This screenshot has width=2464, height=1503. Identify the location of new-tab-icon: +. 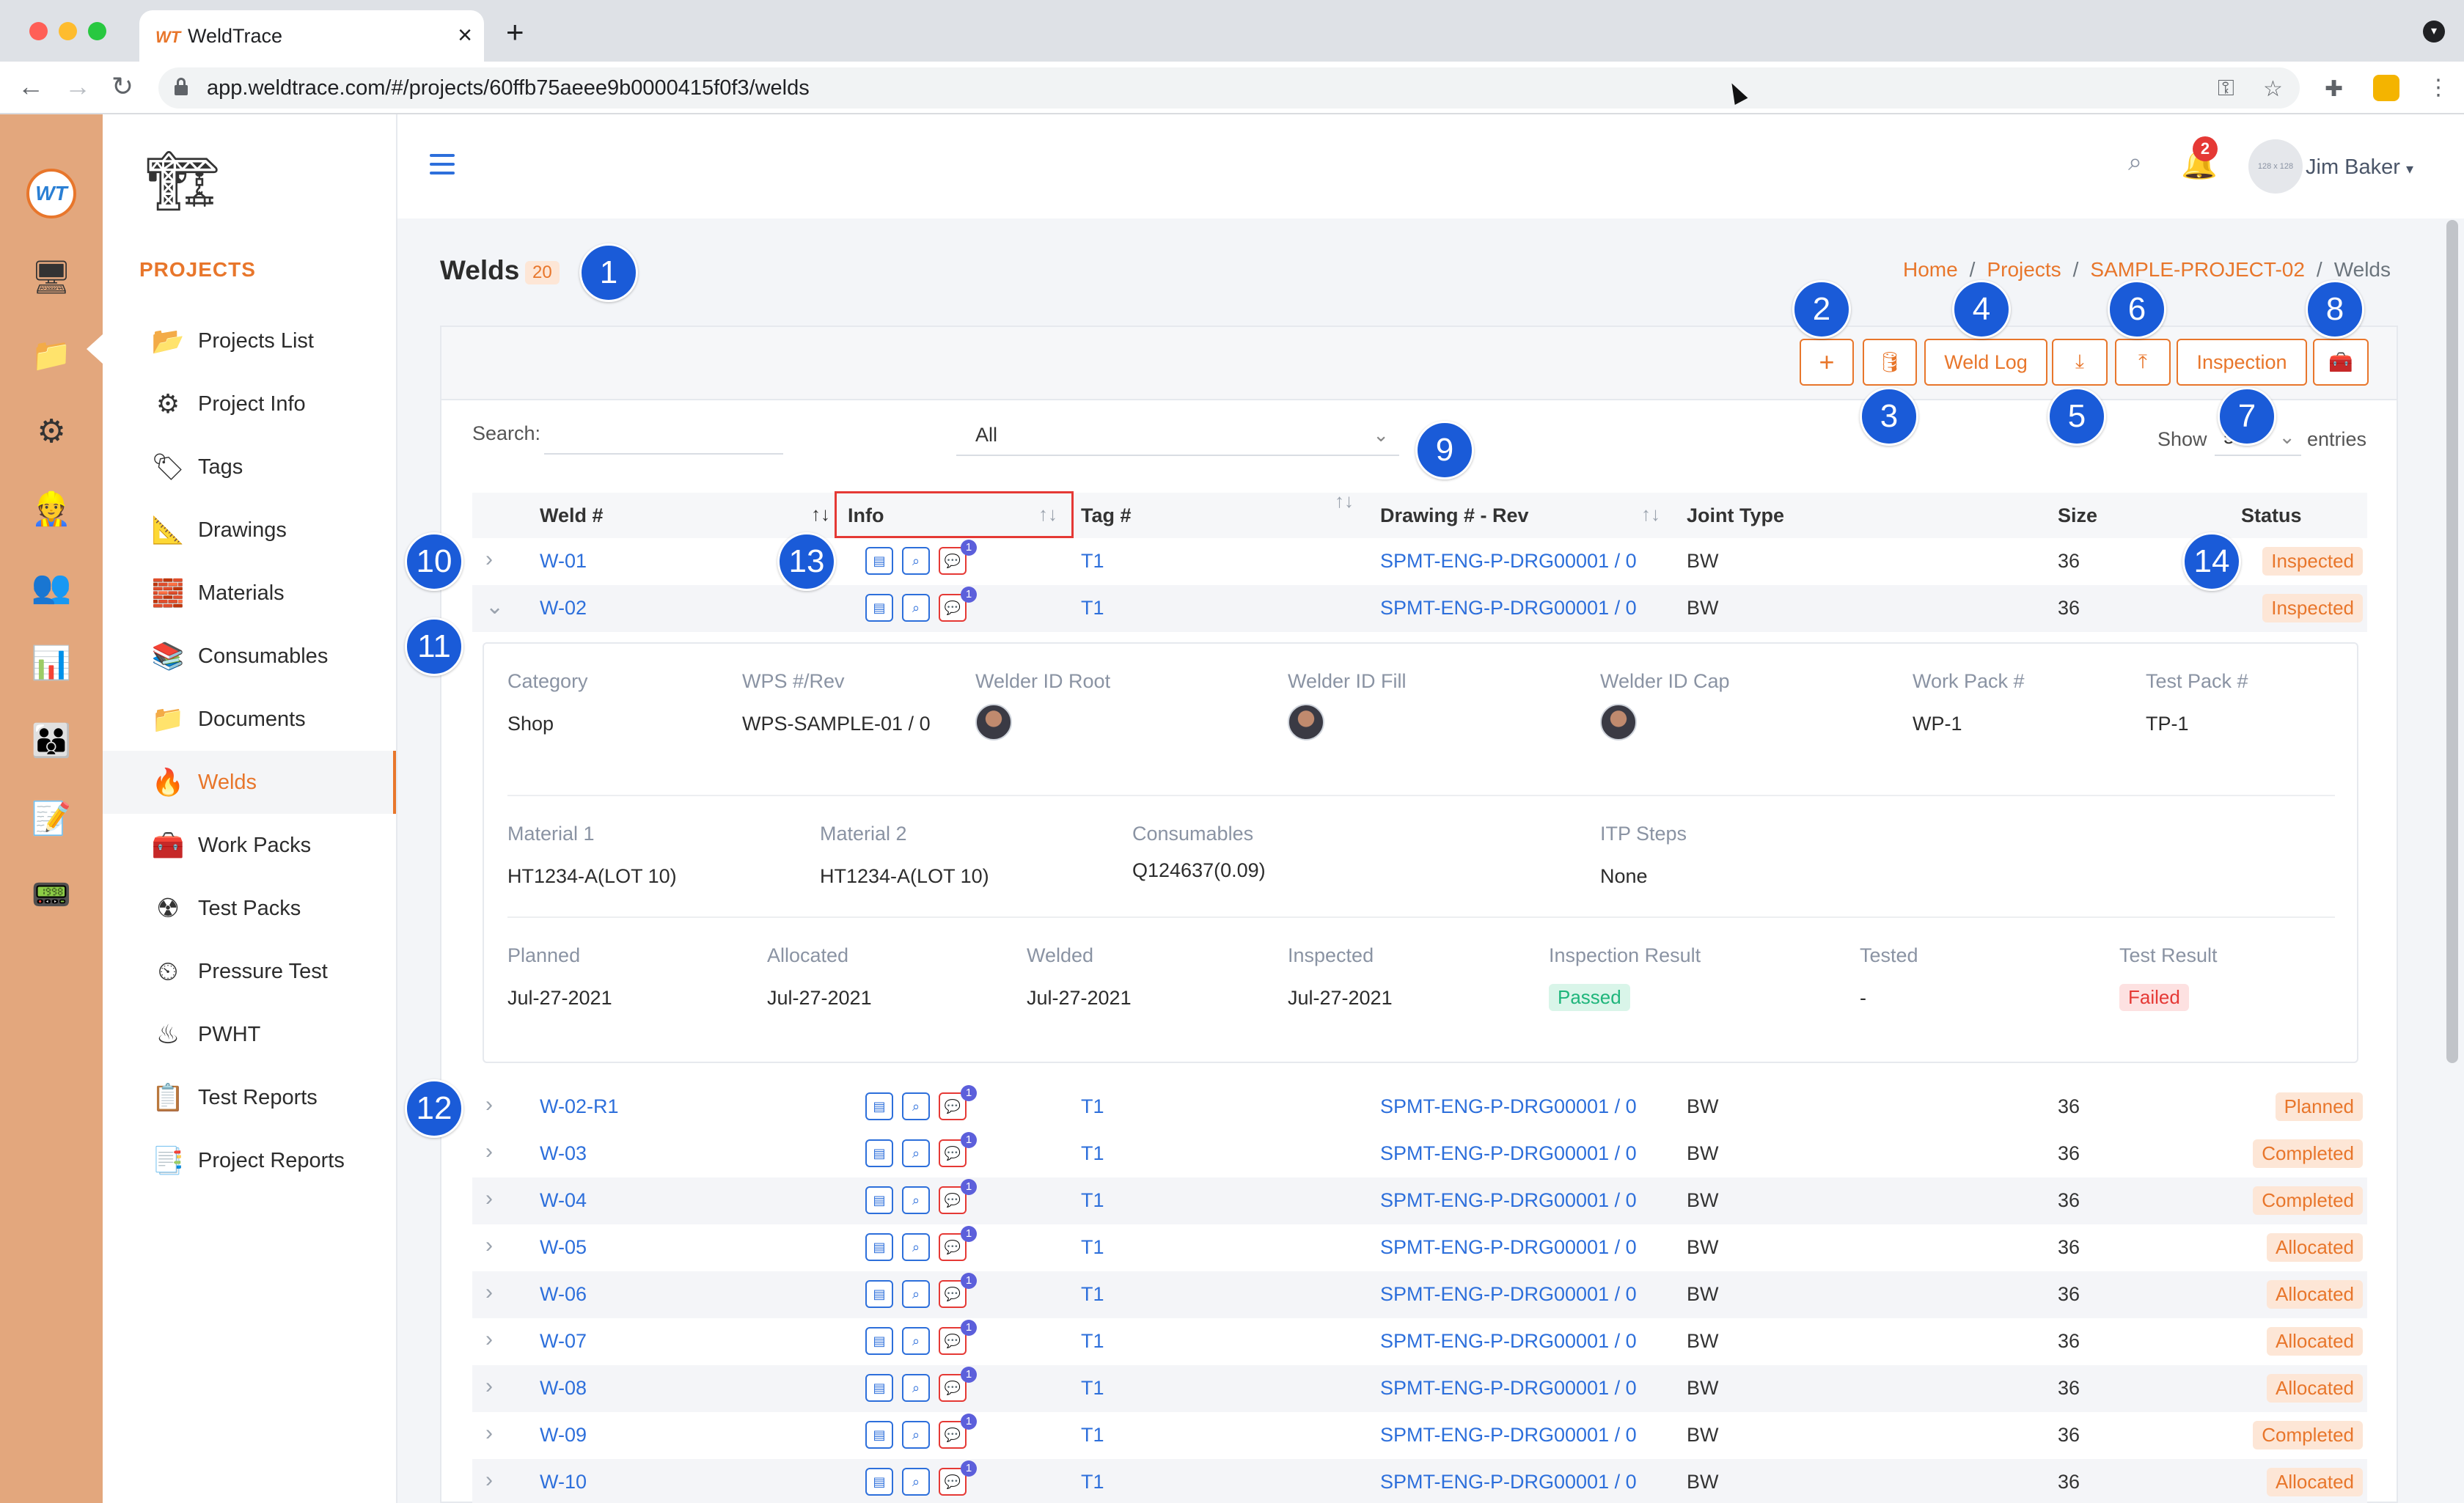
(515, 32).